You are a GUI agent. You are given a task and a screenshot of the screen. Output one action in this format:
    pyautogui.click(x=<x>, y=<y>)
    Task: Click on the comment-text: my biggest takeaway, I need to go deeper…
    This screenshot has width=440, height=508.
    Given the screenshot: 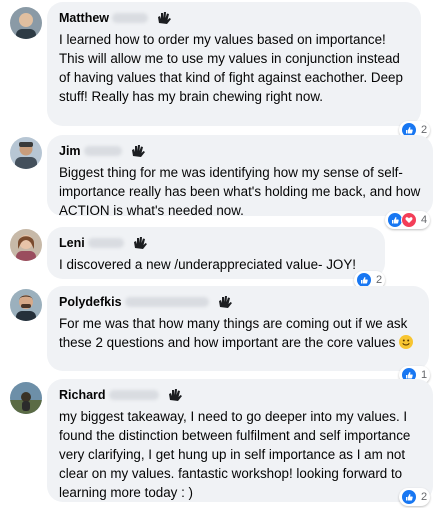 What is the action you would take?
    pyautogui.click(x=235, y=454)
    